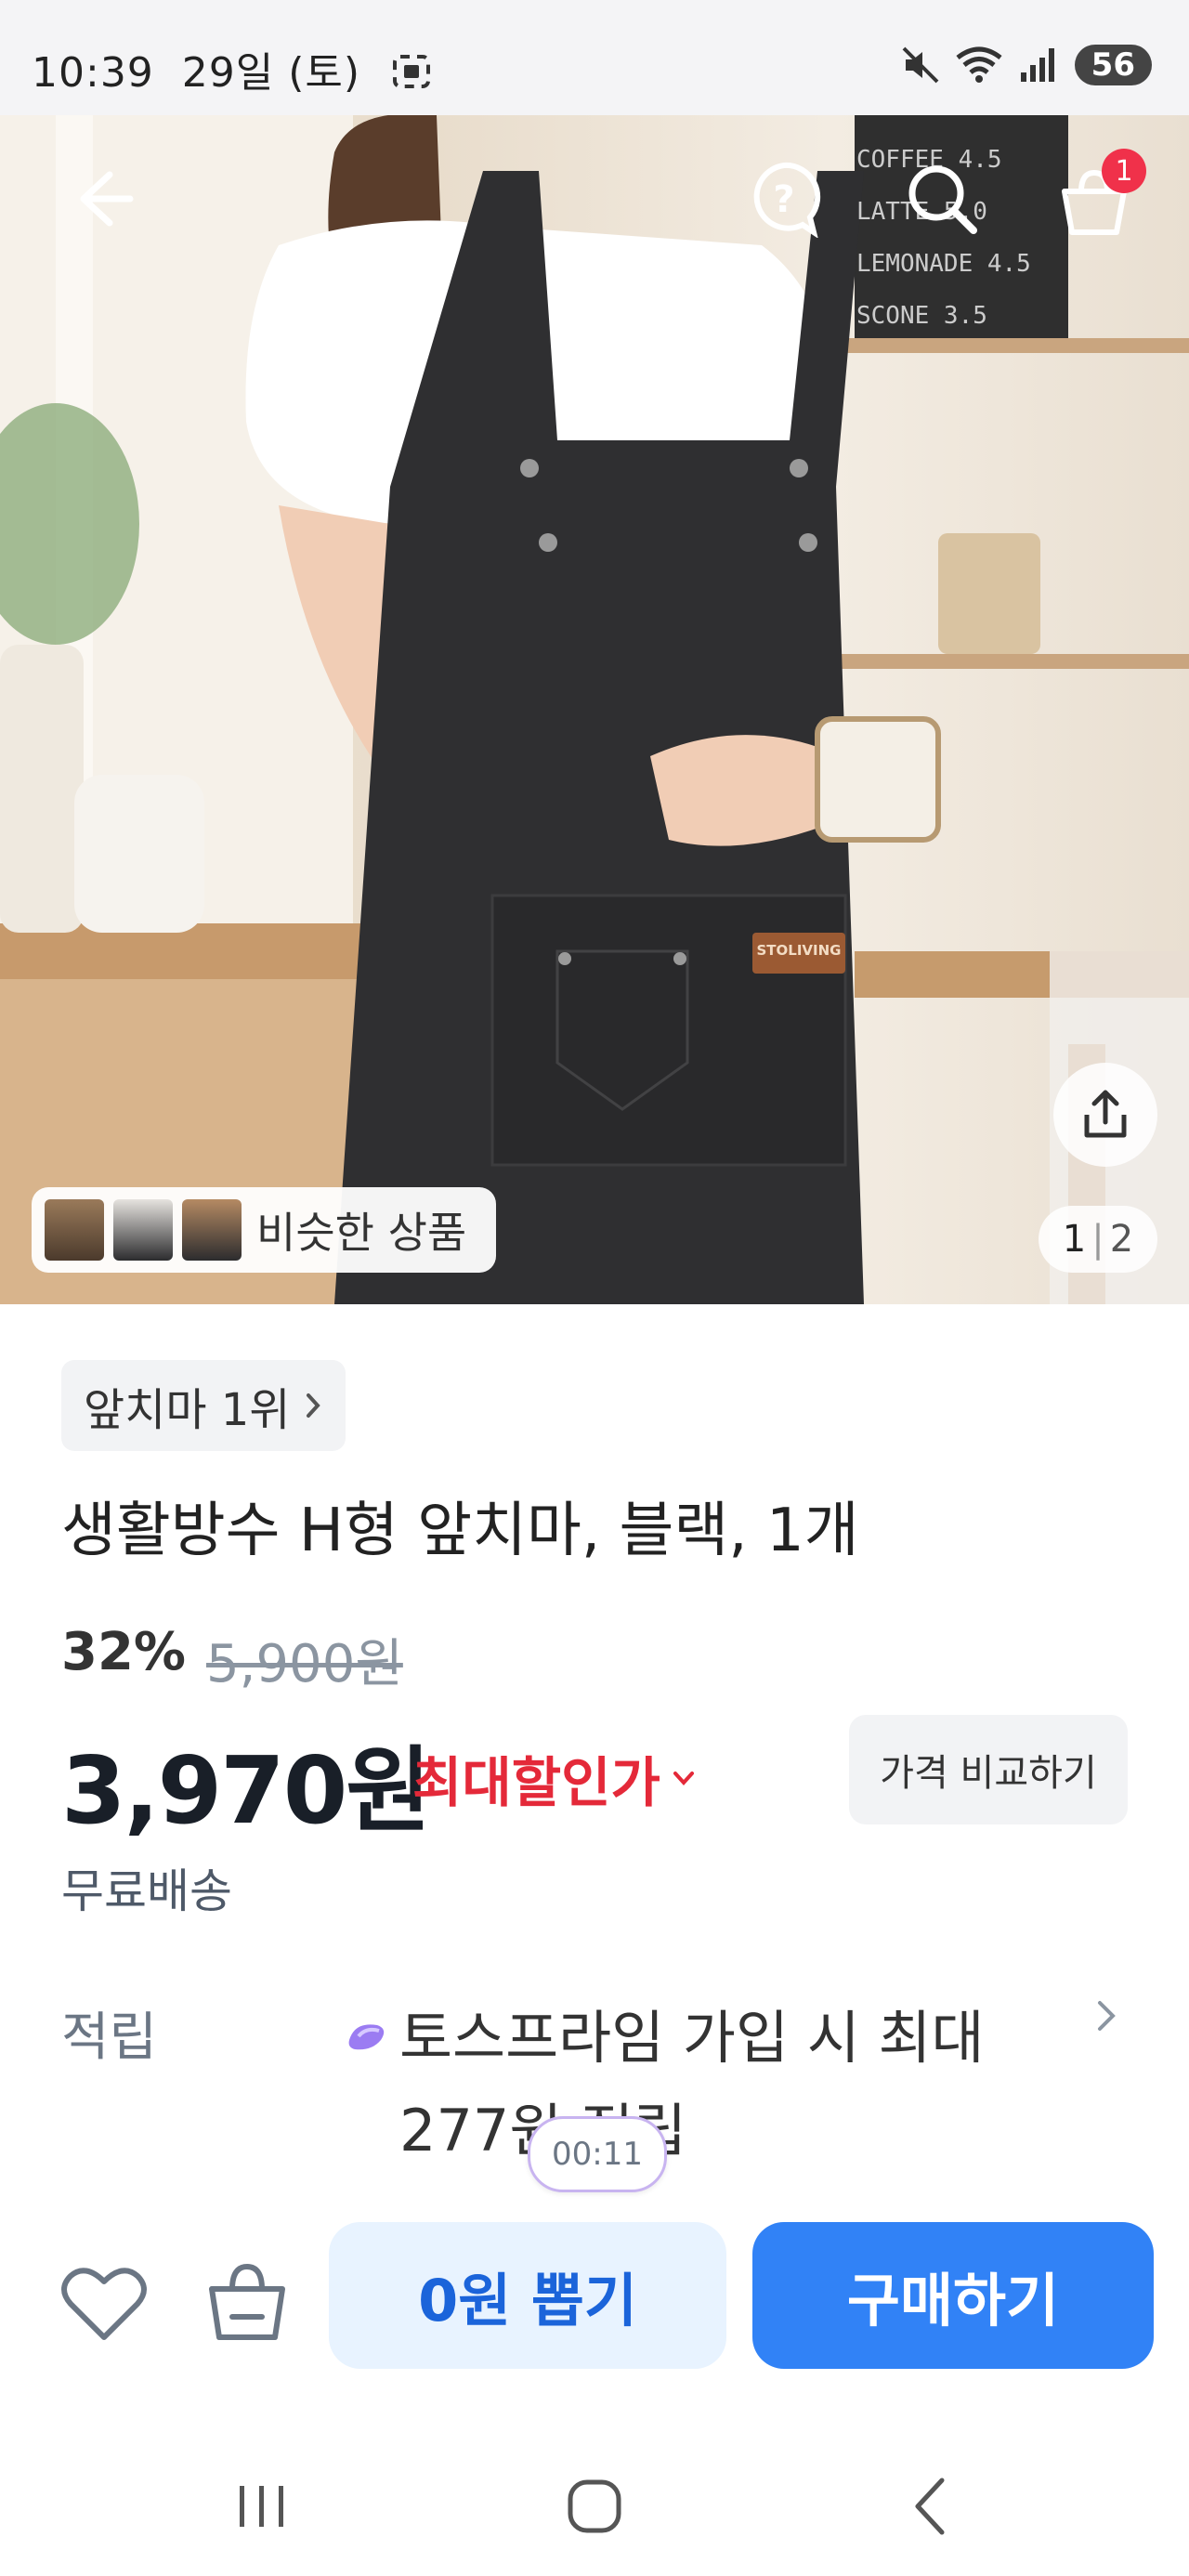 The width and height of the screenshot is (1189, 2576). I want to click on menu-board-line: LEMONADE 4.5, so click(943, 264).